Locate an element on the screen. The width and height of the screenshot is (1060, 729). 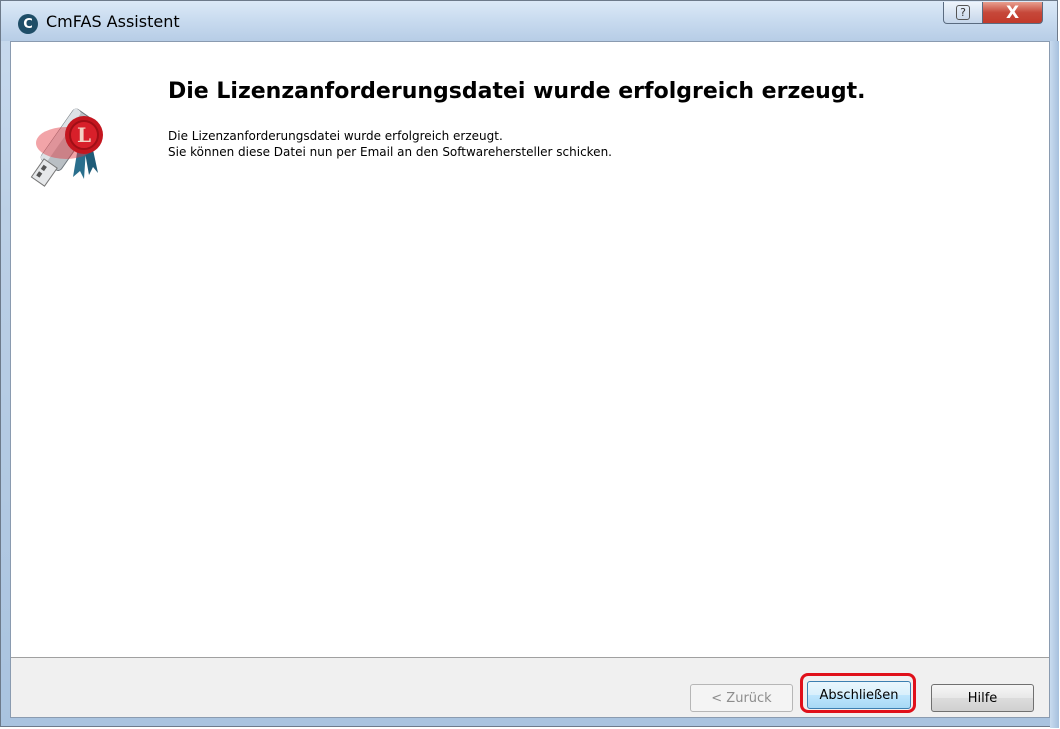
back-button: < Zurück is located at coordinates (741, 698).